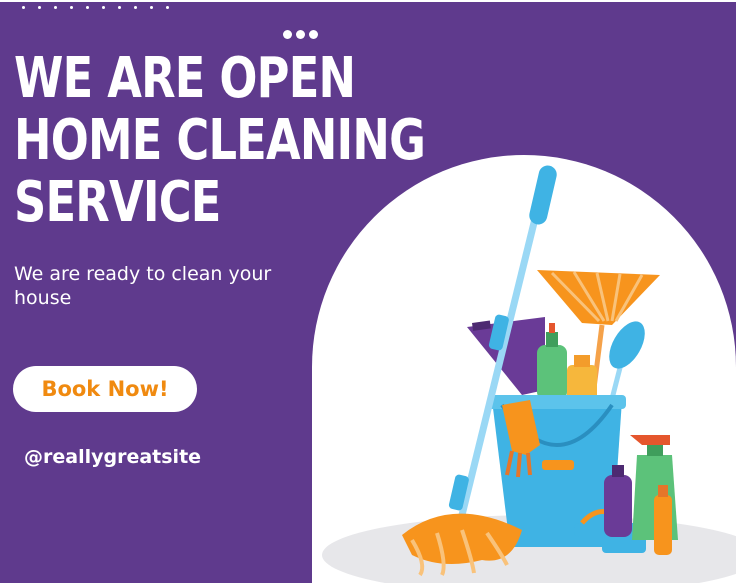  Describe the element at coordinates (105, 389) in the screenshot. I see `book-now-button: Book Now!` at that location.